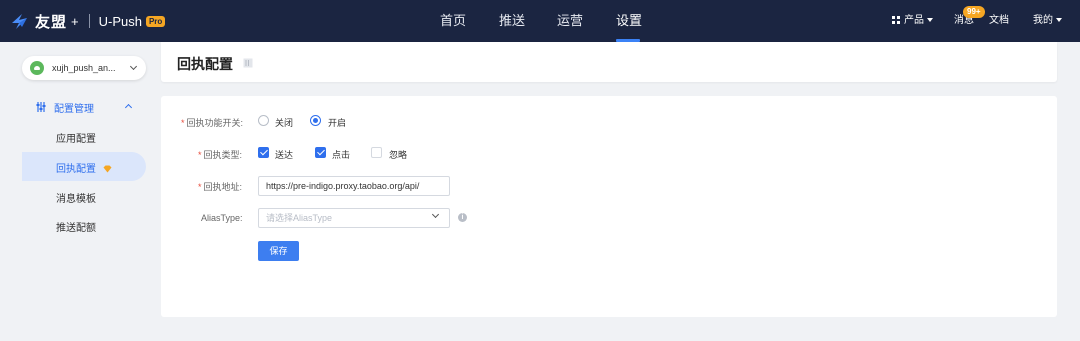 This screenshot has height=341, width=1080. Describe the element at coordinates (337, 122) in the screenshot. I see `radio-on-label: 开启` at that location.